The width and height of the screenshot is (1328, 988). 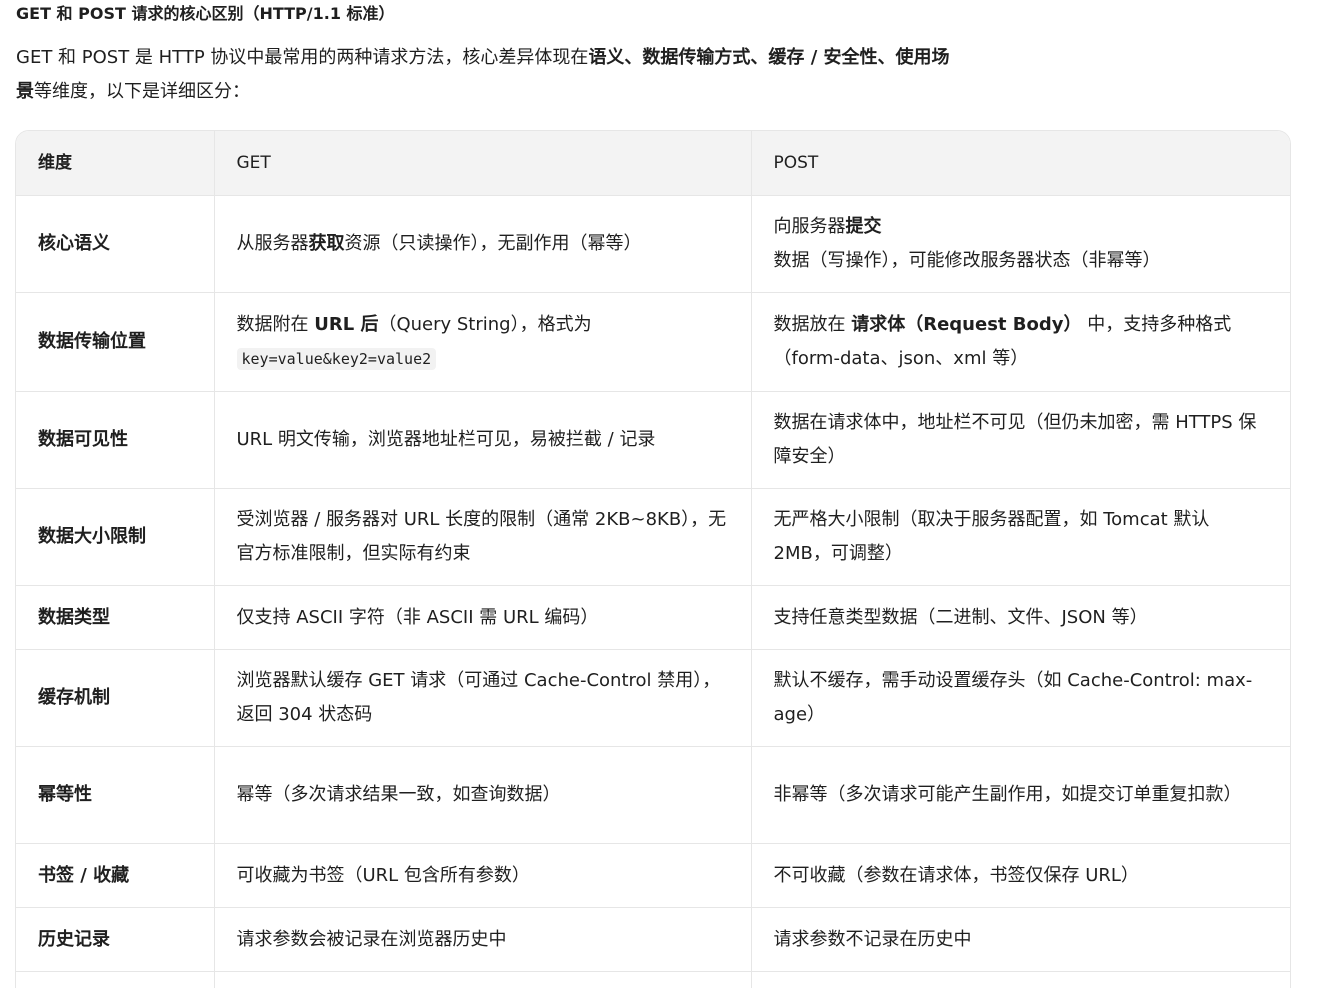 What do you see at coordinates (115, 440) in the screenshot?
I see `row-dimension: 数据可见性` at bounding box center [115, 440].